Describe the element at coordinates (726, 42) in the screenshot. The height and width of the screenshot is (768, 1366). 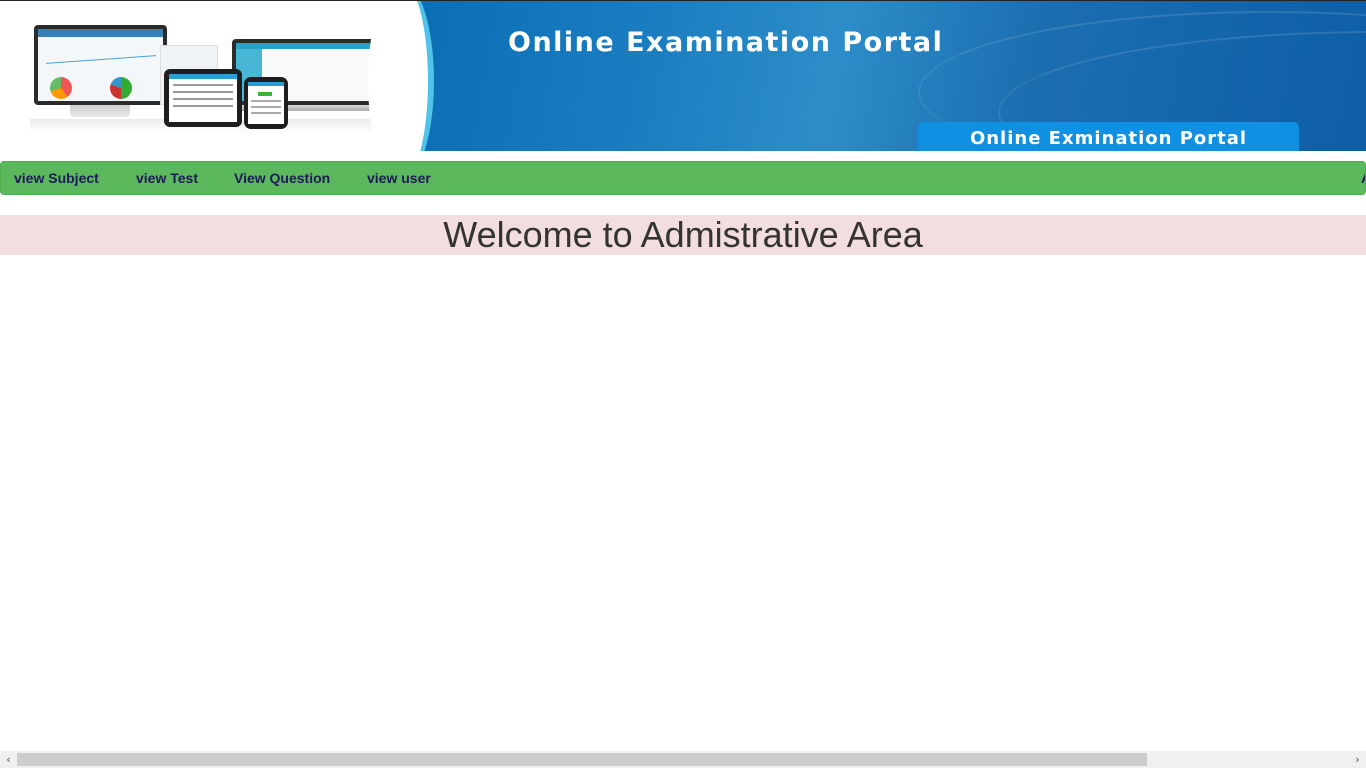
I see `banner-title: Online Examination Portal` at that location.